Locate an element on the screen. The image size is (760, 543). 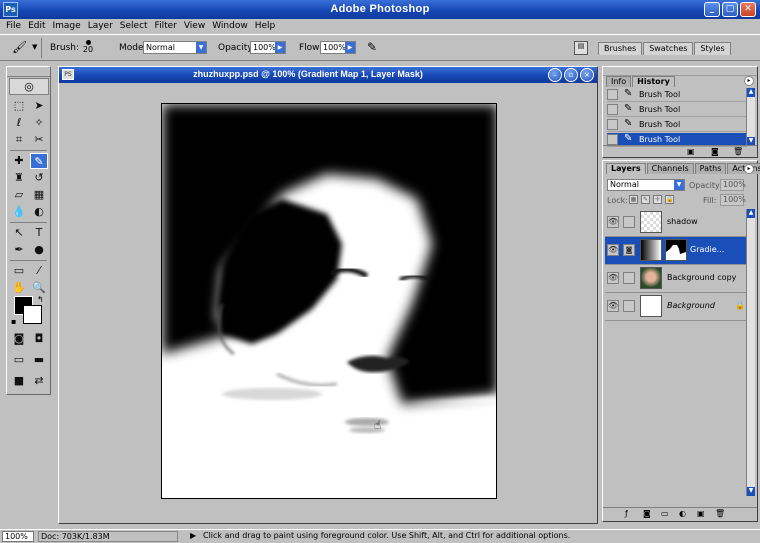
minimize-button: _ is located at coordinates (712, 9).